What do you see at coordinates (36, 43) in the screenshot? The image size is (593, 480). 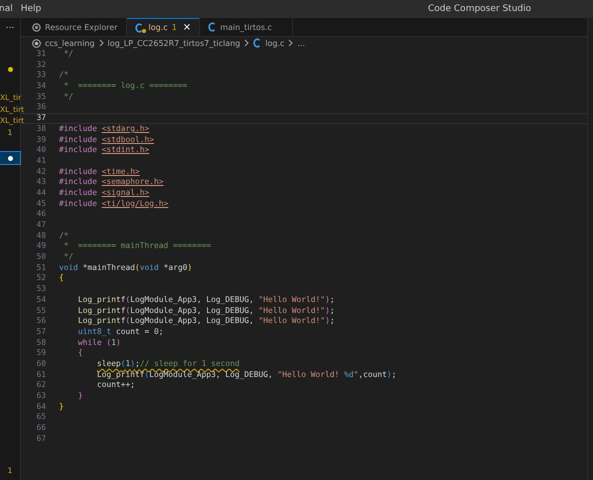 I see `target-icon` at bounding box center [36, 43].